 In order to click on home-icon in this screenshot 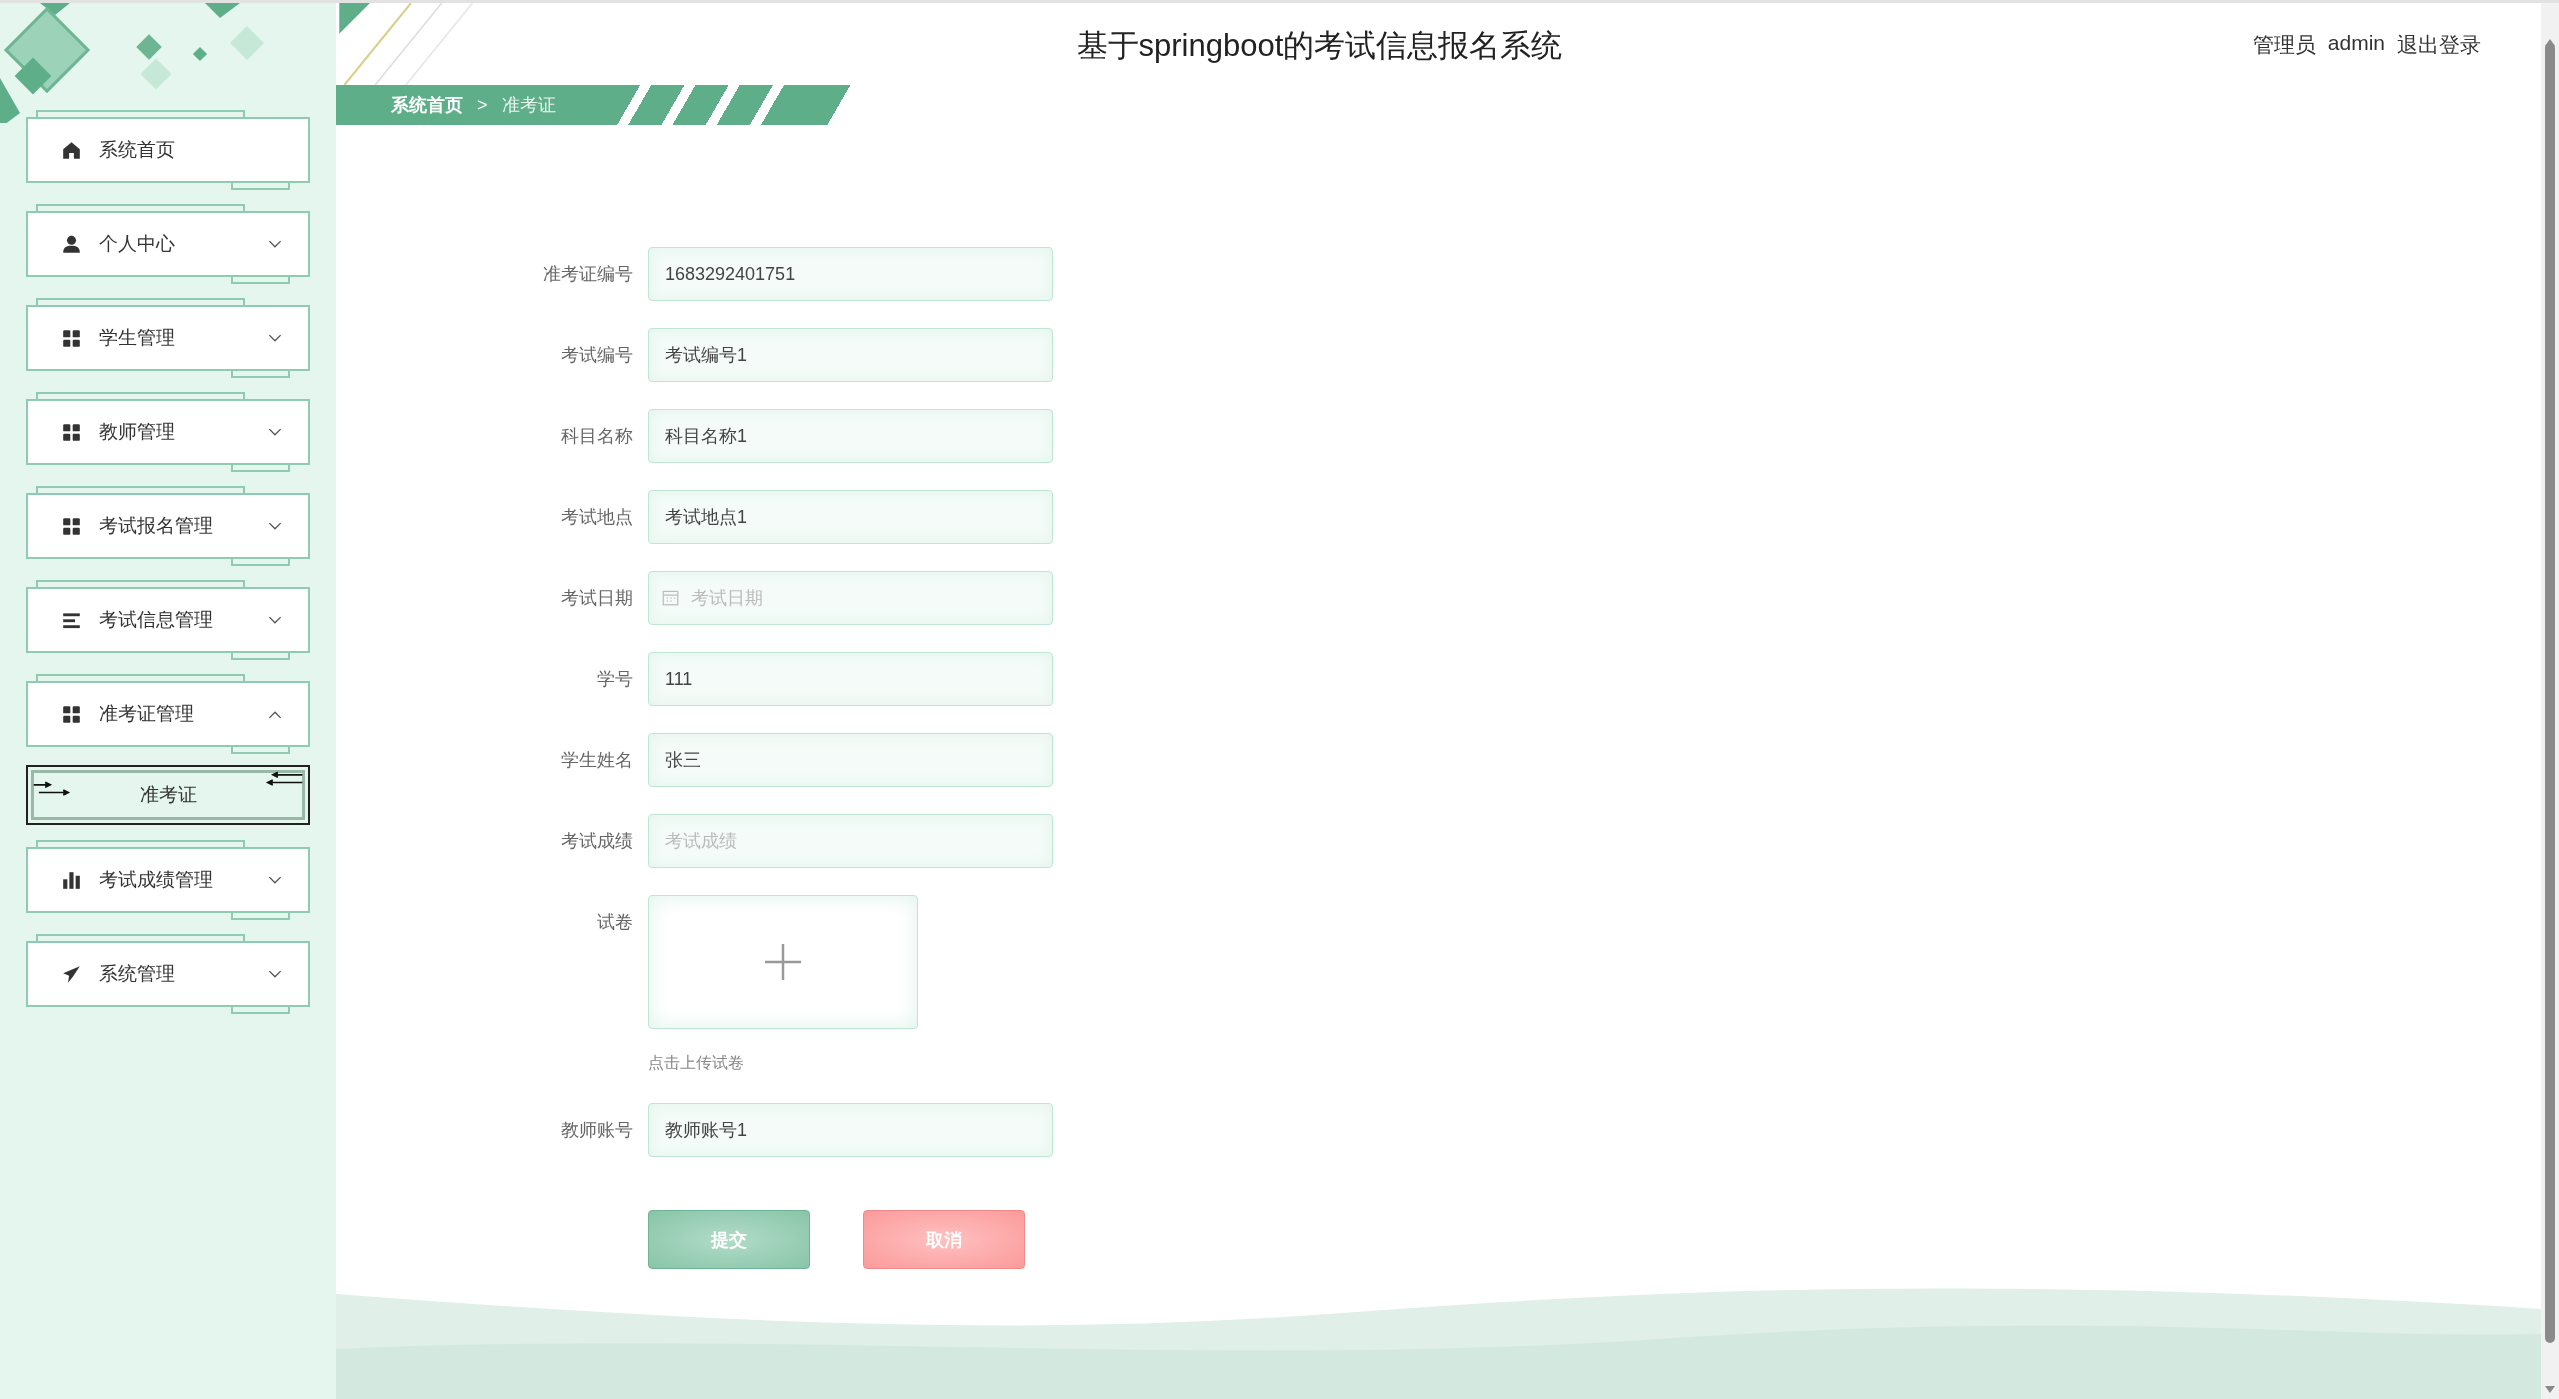, I will do `click(71, 150)`.